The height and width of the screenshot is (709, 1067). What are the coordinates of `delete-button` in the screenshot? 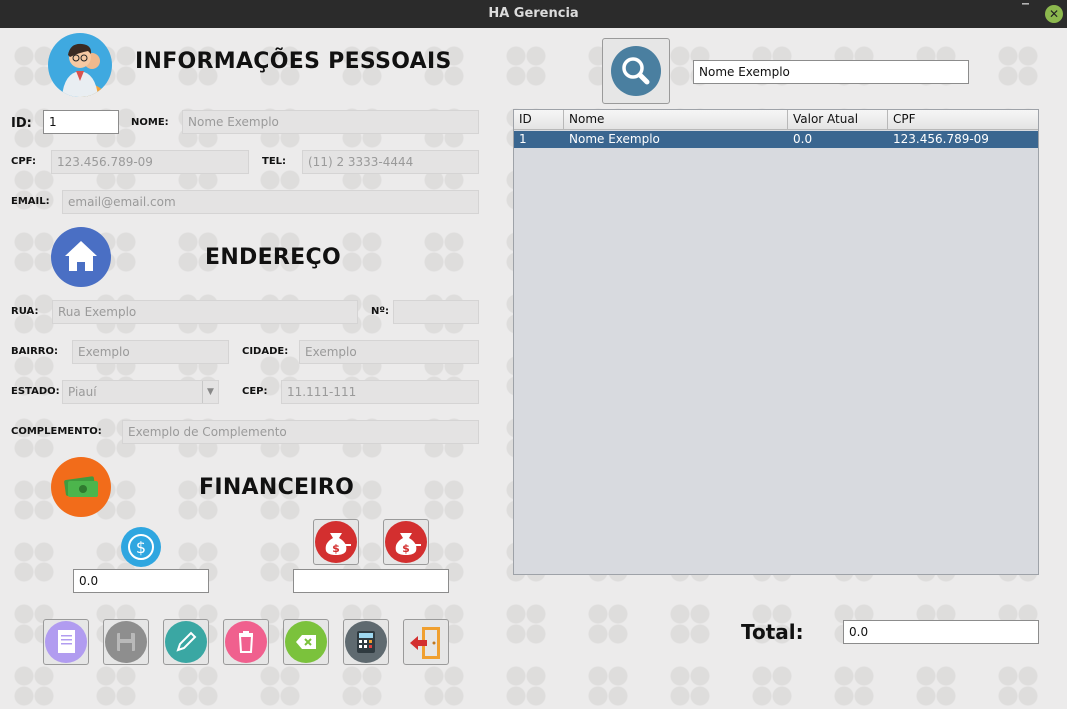 It's located at (246, 642).